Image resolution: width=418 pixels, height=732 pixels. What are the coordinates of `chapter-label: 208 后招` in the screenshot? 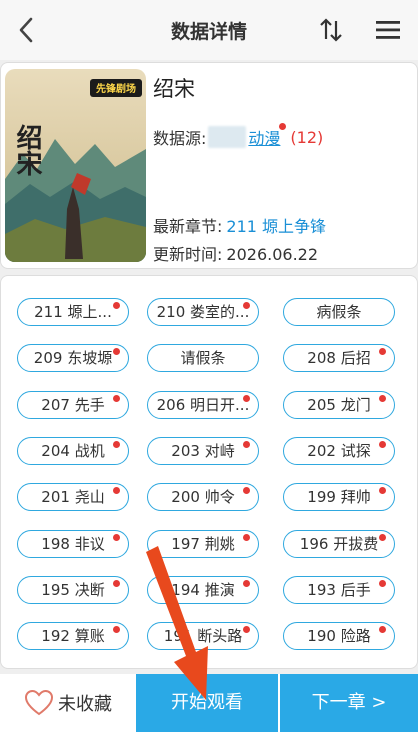 It's located at (339, 358).